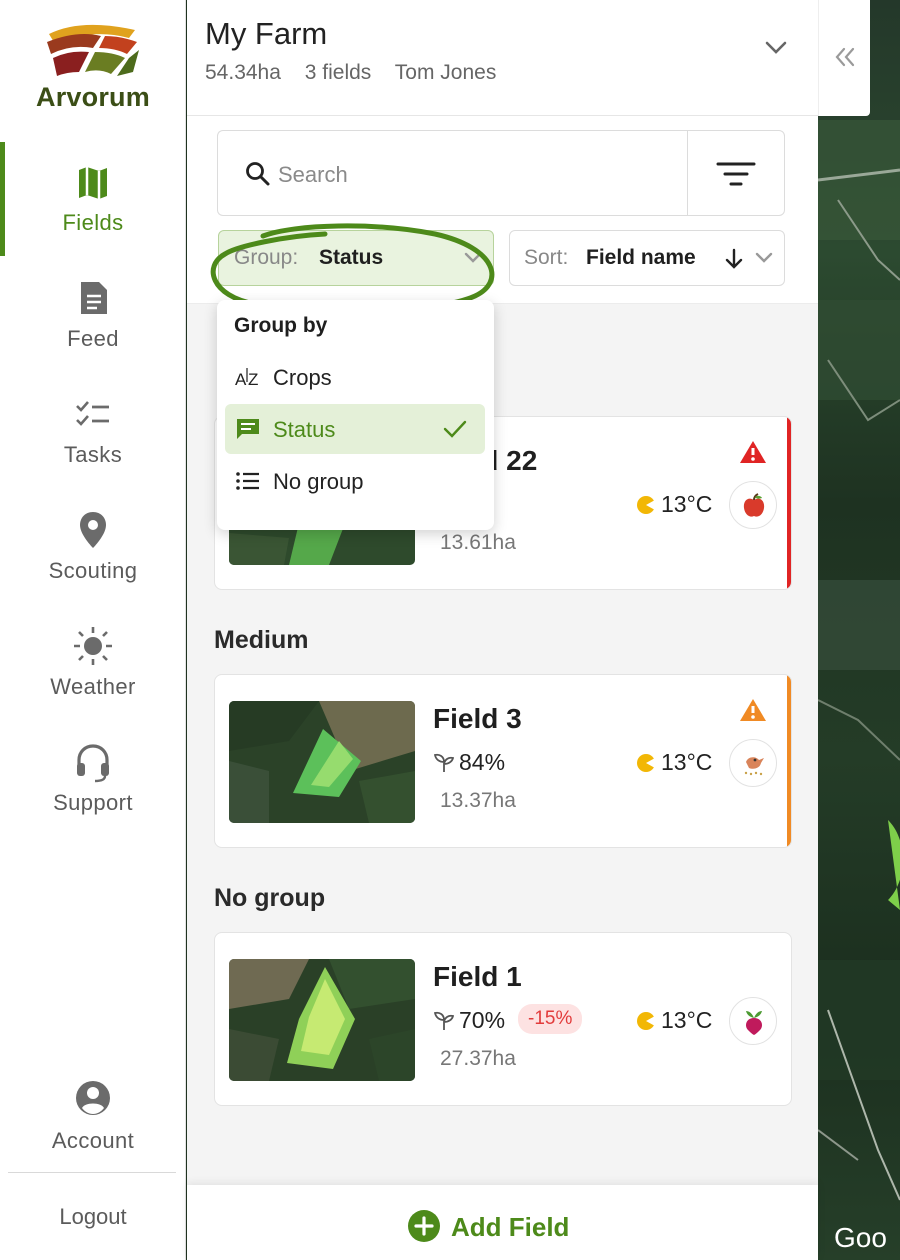 The image size is (900, 1260). Describe the element at coordinates (93, 338) in the screenshot. I see `nav-item-label: Feed` at that location.